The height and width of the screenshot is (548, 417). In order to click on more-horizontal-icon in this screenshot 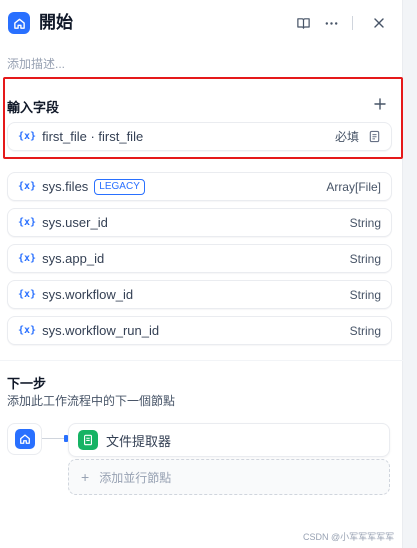, I will do `click(331, 23)`.